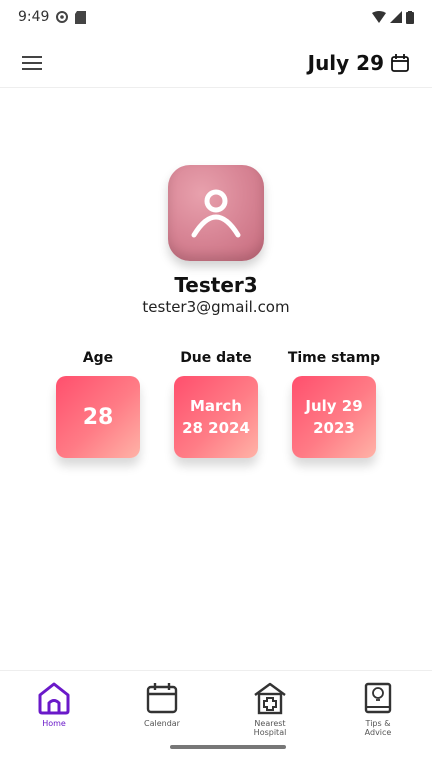  What do you see at coordinates (216, 63) in the screenshot?
I see `app-bar: July 29` at bounding box center [216, 63].